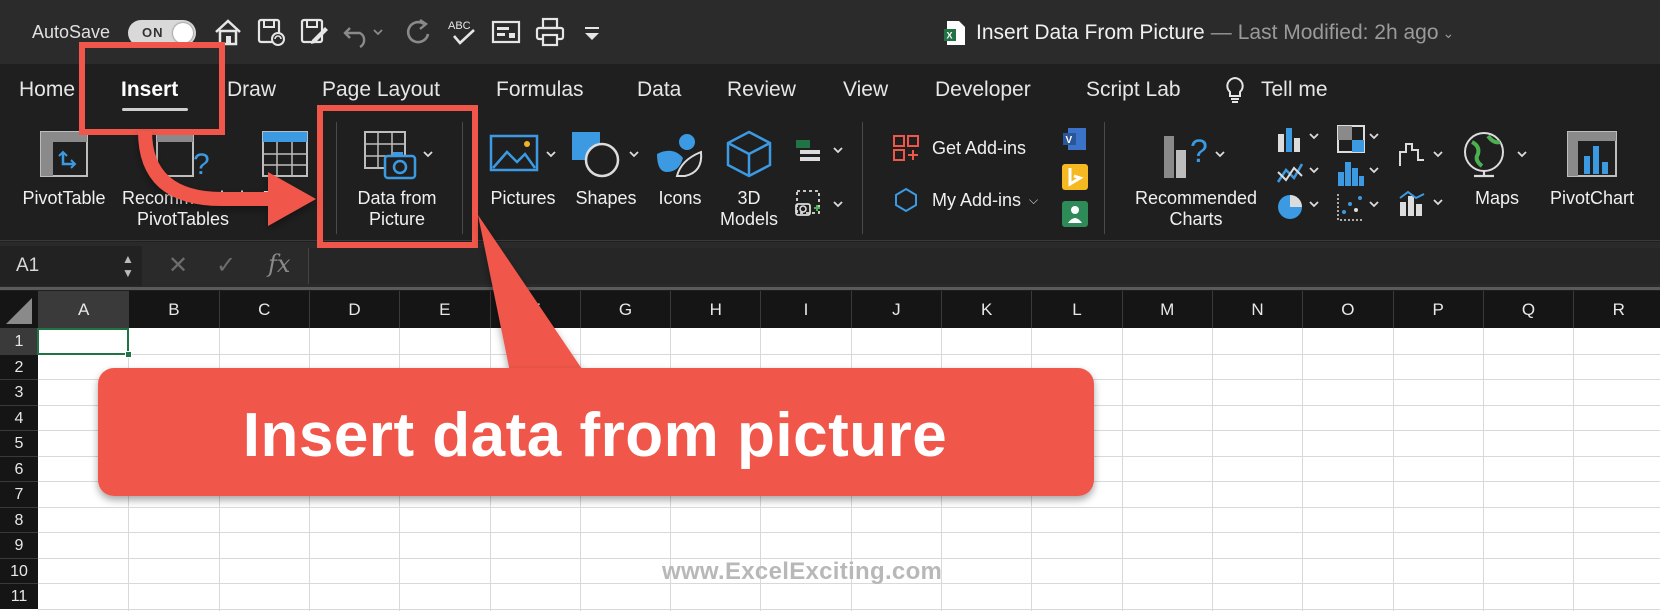 The image size is (1660, 611). What do you see at coordinates (178, 265) in the screenshot?
I see `cancel-formula-button: ✕` at bounding box center [178, 265].